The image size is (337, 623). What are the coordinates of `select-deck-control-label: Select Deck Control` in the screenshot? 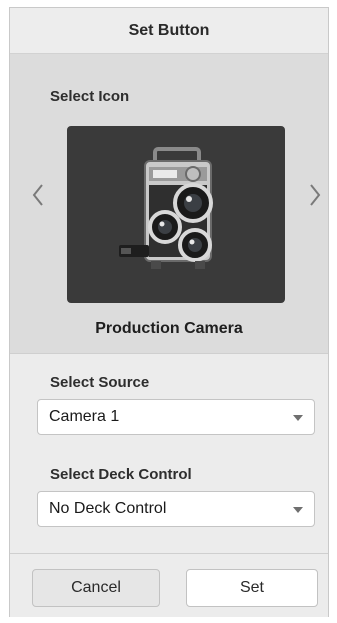 It's located at (121, 474).